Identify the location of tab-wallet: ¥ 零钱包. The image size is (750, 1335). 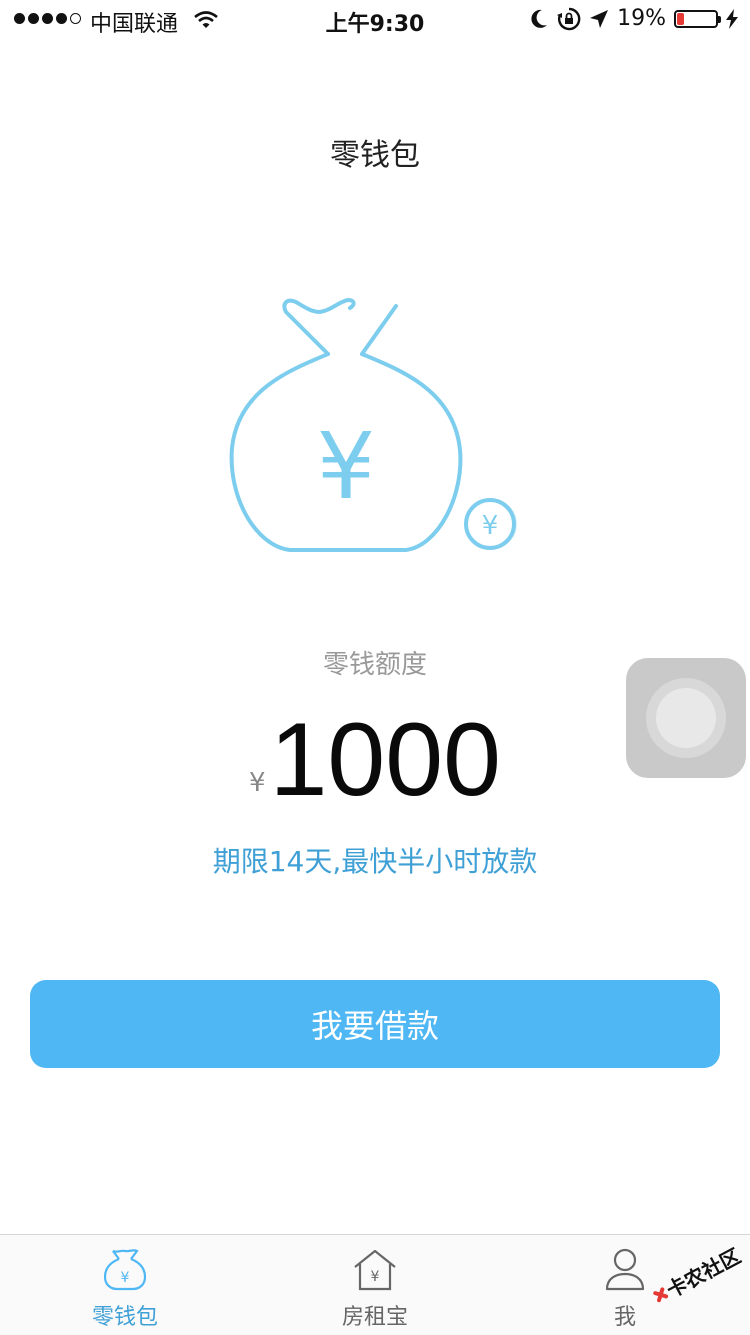
(125, 1285).